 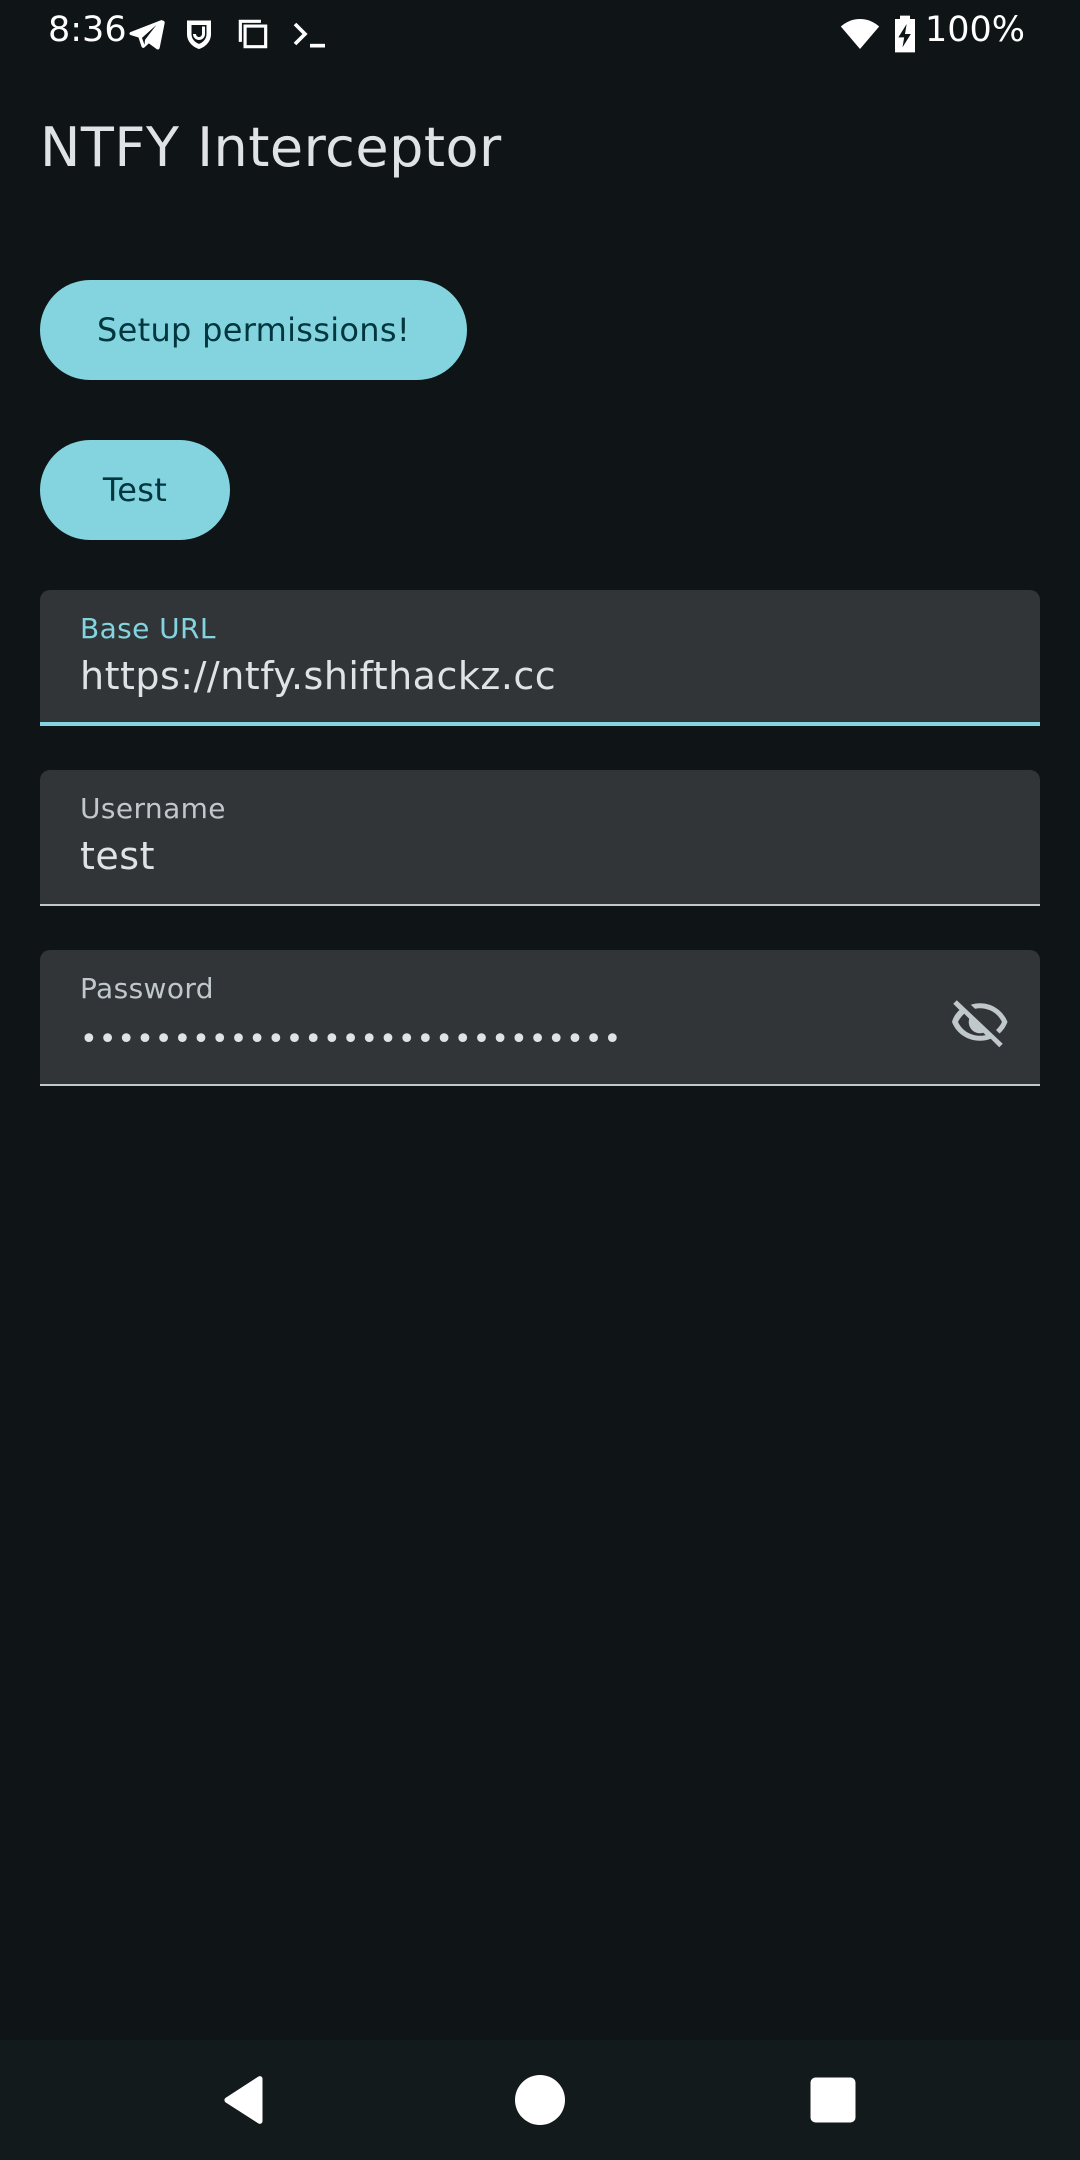 I want to click on username-value: test, so click(x=117, y=856).